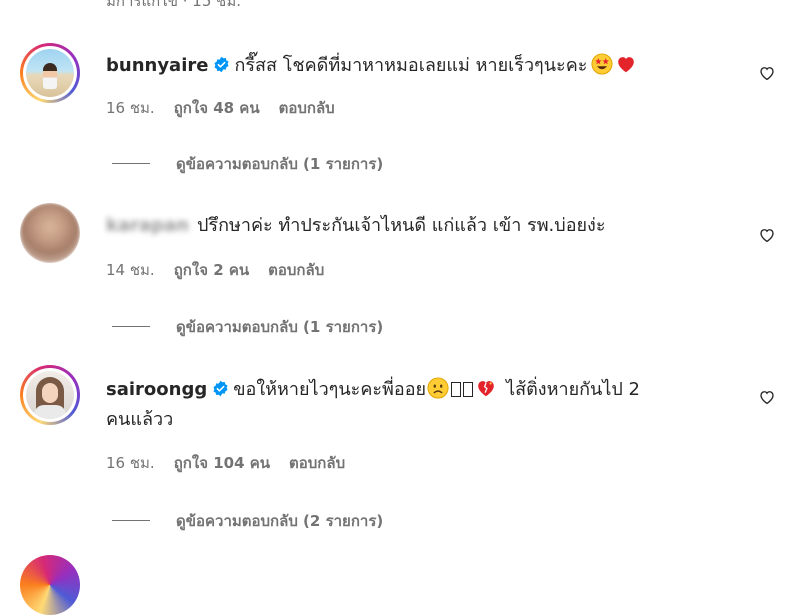 This screenshot has height=615, width=800. I want to click on username: bunnyaire, so click(157, 65).